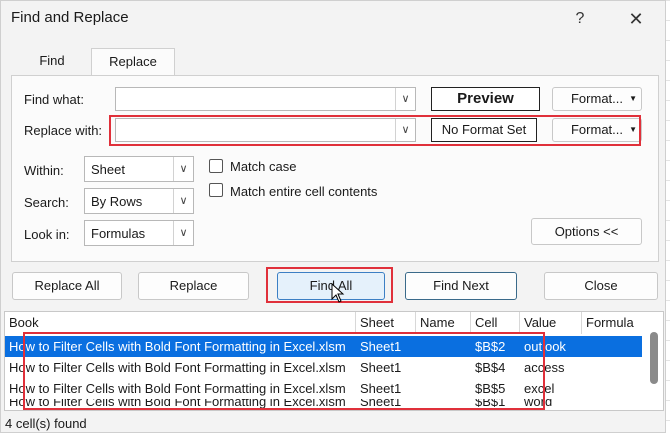 This screenshot has height=433, width=670. I want to click on mouse-pointer-icon, so click(338, 293).